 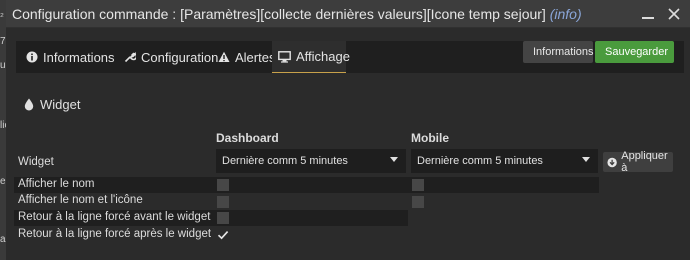 I want to click on break-before-dashboard-checkbox, so click(x=223, y=218).